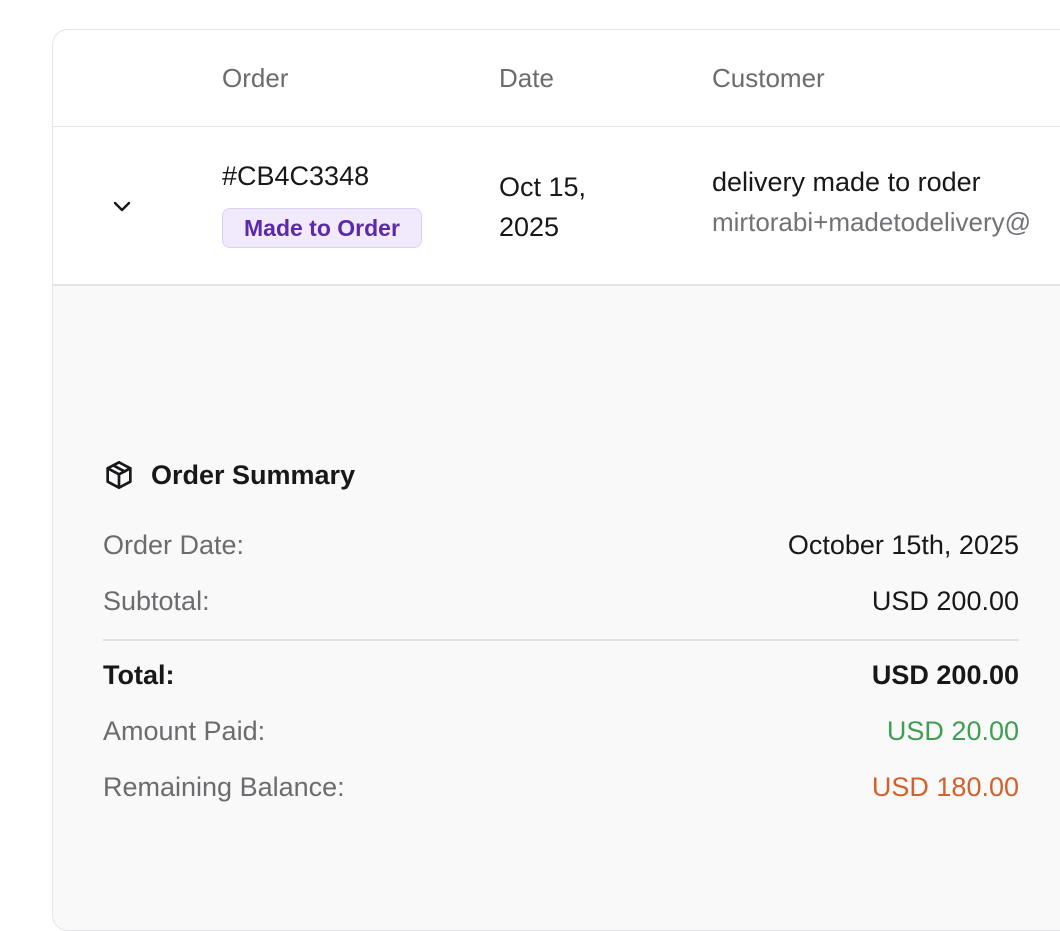  Describe the element at coordinates (253, 474) in the screenshot. I see `order-summary-title: Order Summary` at that location.